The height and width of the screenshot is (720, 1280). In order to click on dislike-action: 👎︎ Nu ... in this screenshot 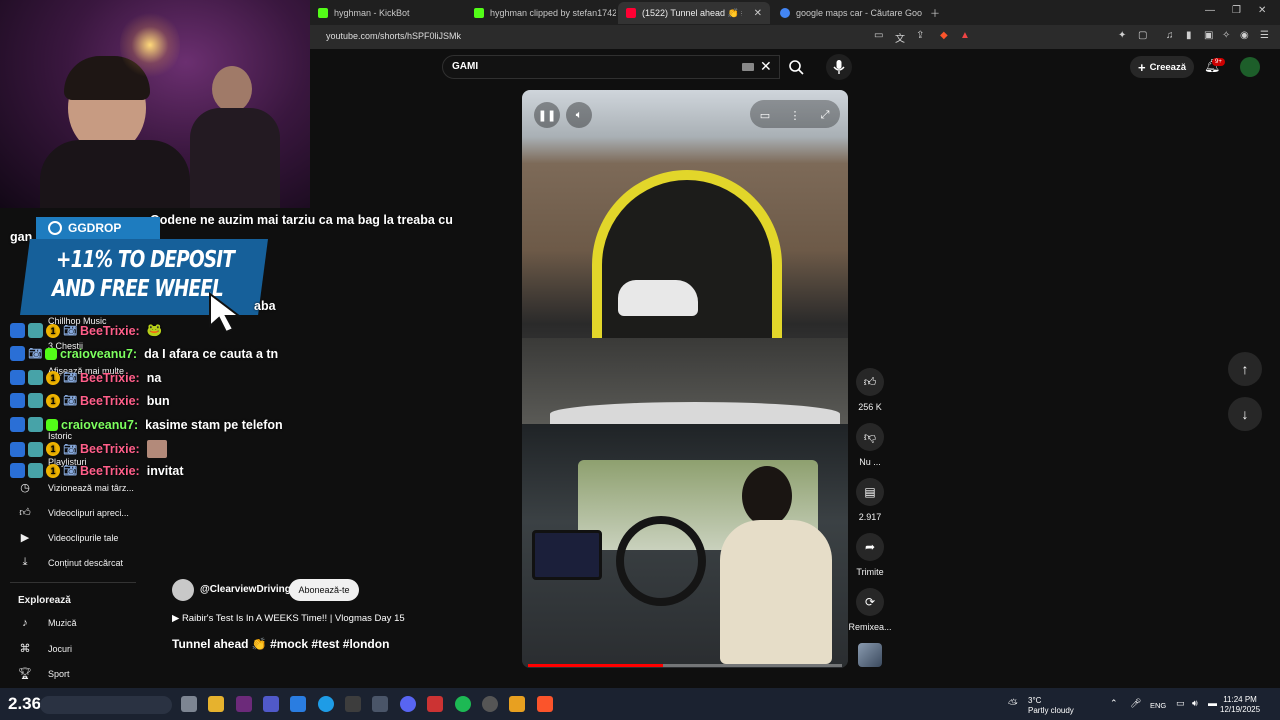, I will do `click(870, 445)`.